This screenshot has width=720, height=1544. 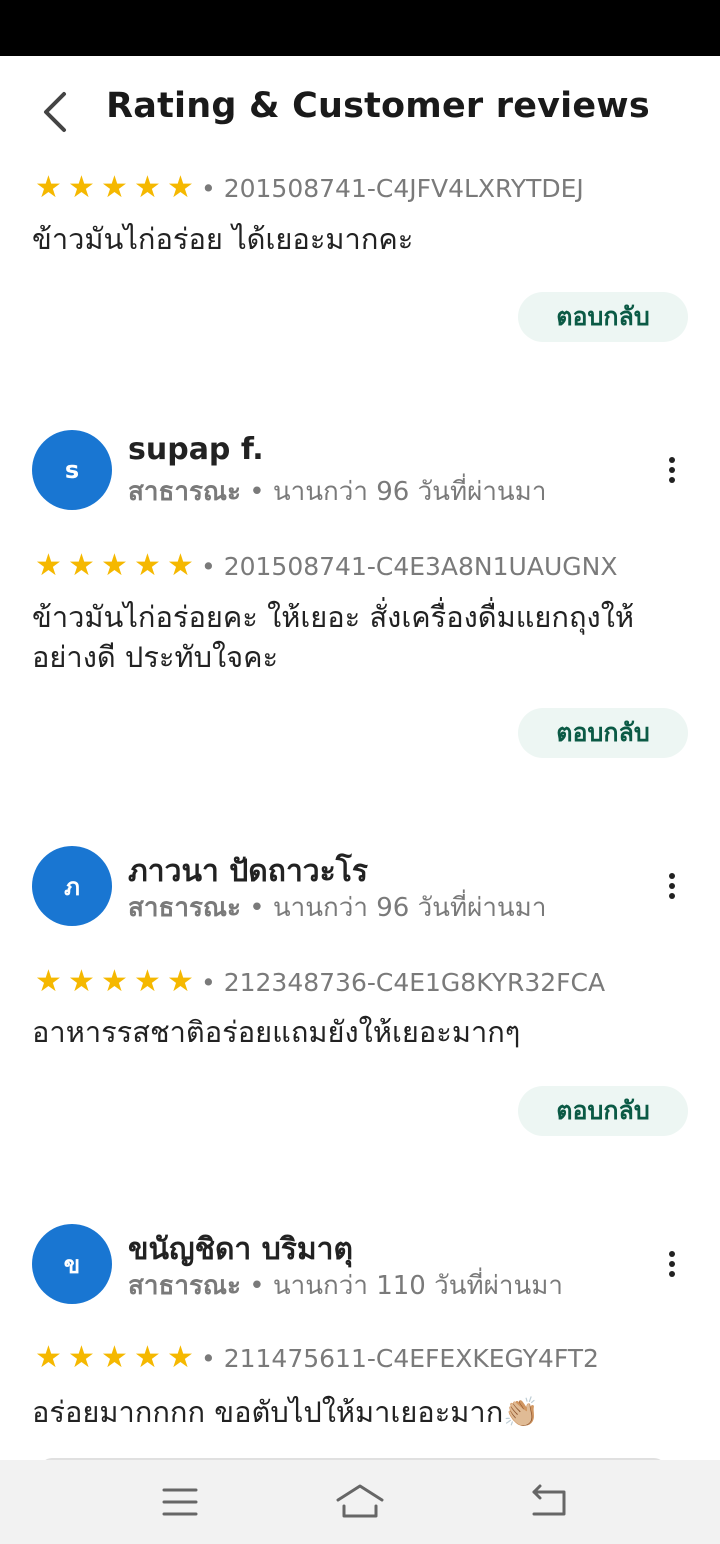 What do you see at coordinates (360, 28) in the screenshot?
I see `status-bar` at bounding box center [360, 28].